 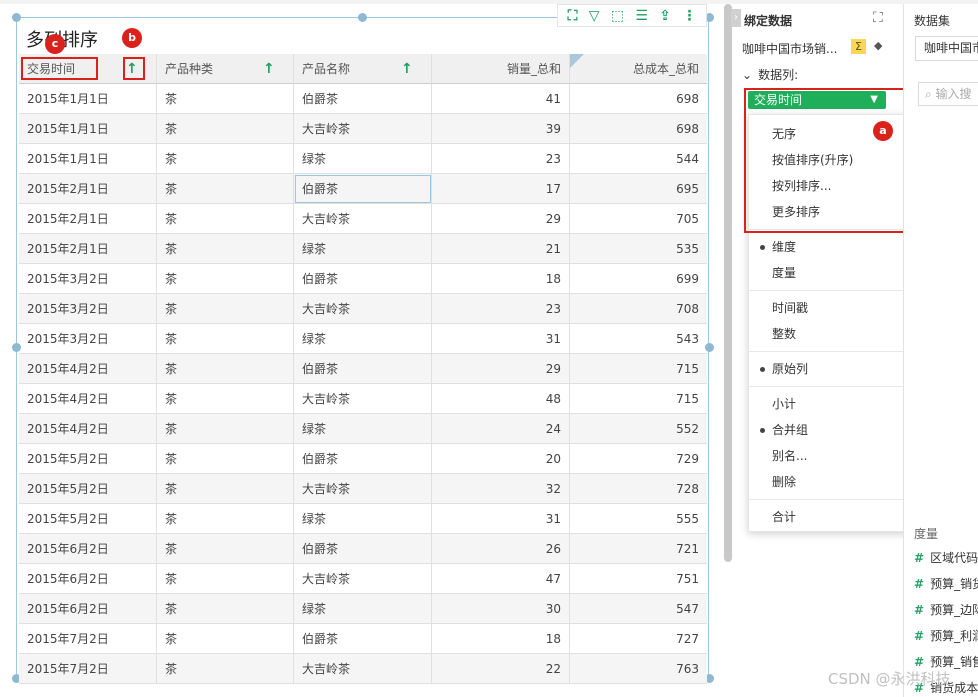 I want to click on table-row: 2015年5月2日茶大吉岭茶 32 728, so click(x=363, y=489).